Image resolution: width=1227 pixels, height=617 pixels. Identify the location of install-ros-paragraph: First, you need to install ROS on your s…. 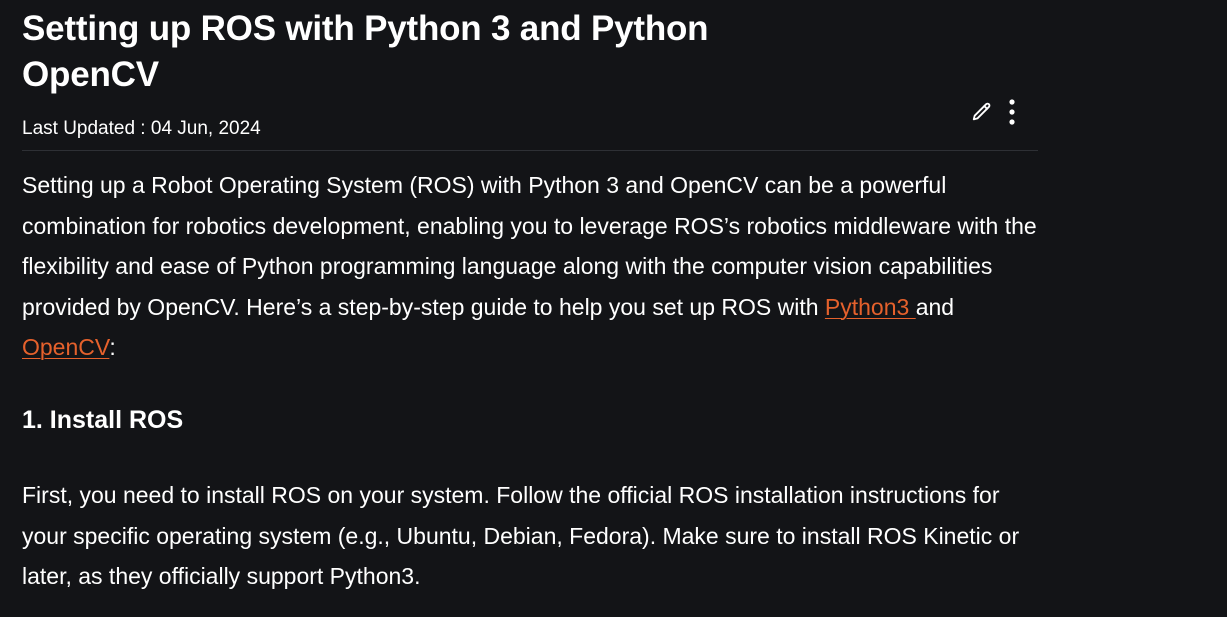
(521, 535).